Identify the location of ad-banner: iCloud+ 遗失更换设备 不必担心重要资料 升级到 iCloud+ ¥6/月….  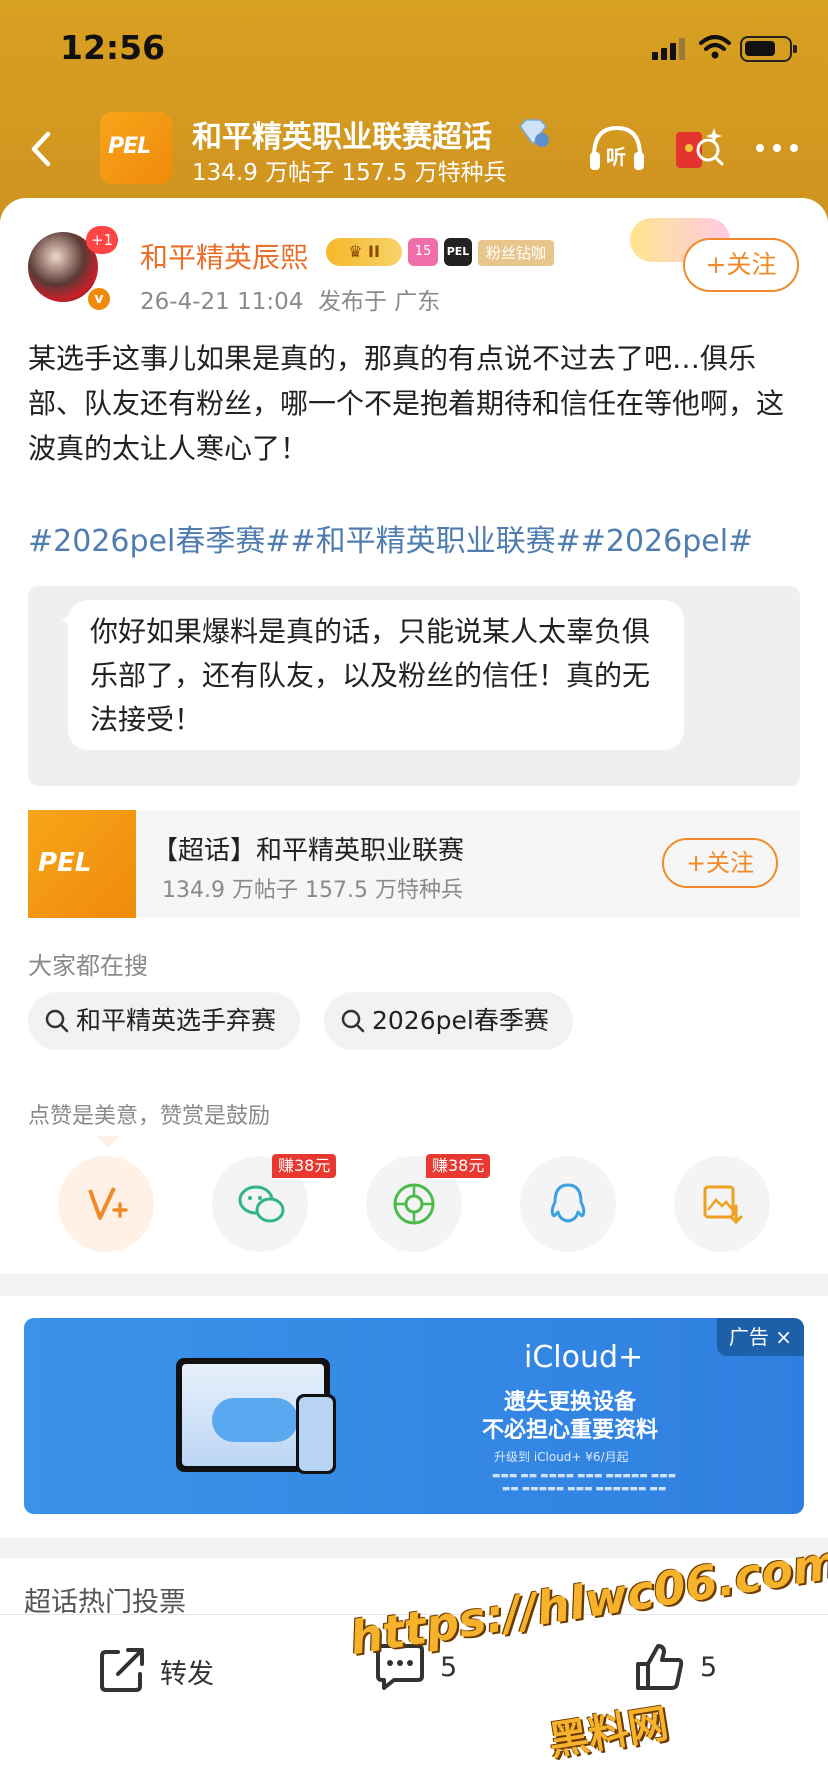
(414, 1416).